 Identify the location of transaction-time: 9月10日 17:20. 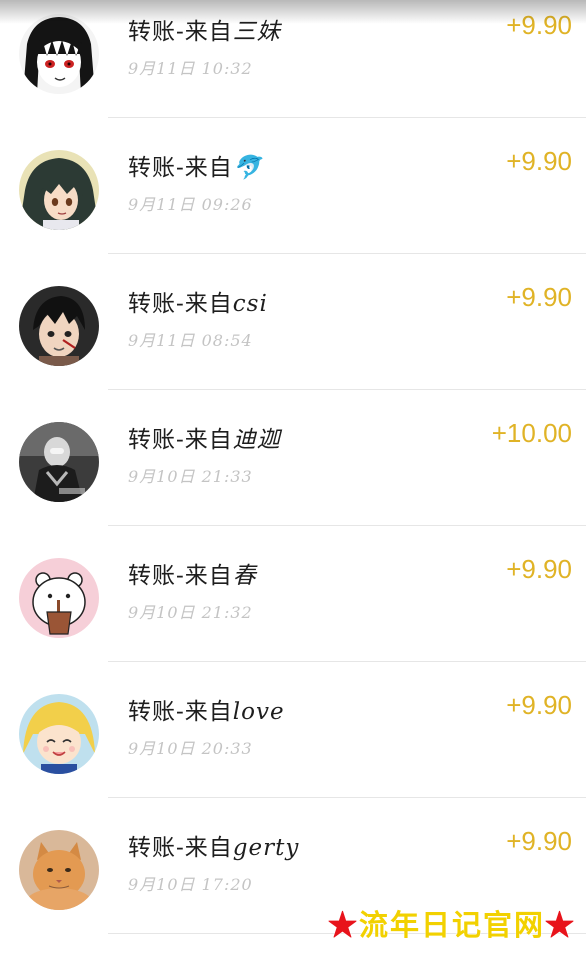
(190, 884).